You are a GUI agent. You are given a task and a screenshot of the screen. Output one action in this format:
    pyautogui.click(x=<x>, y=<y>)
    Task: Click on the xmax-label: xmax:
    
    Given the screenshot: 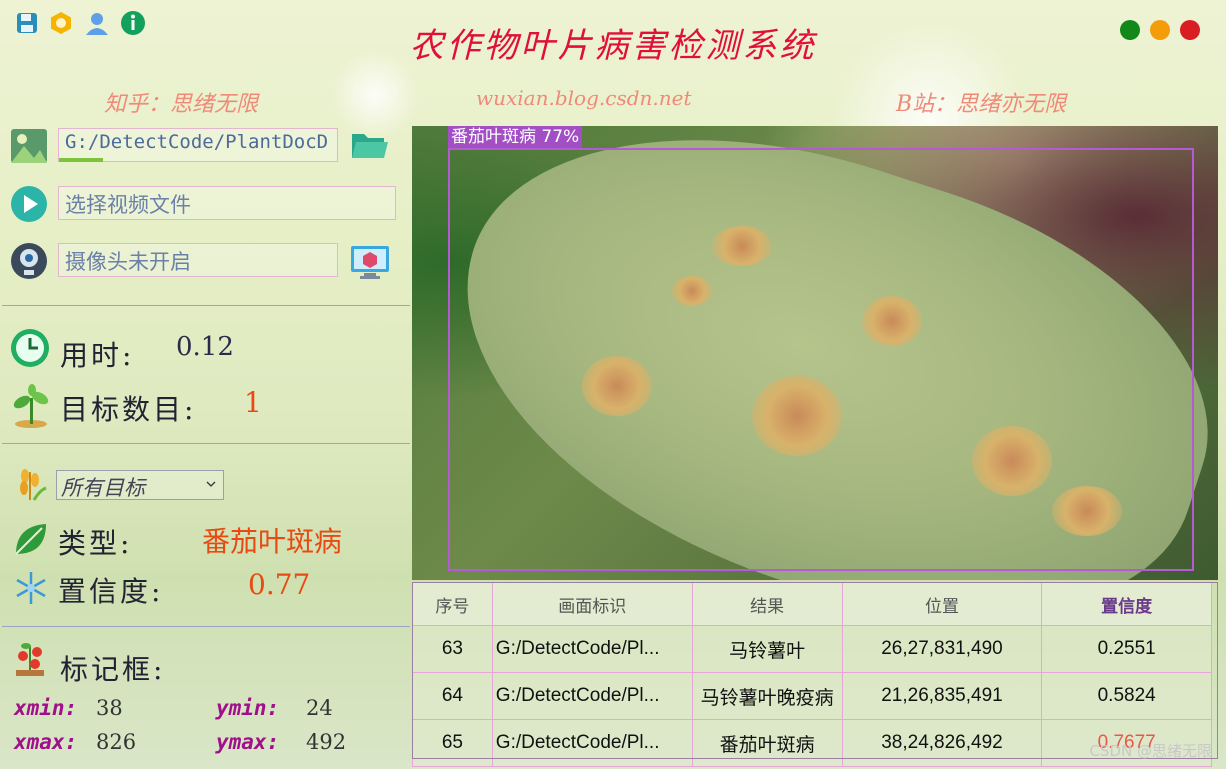 What is the action you would take?
    pyautogui.click(x=46, y=742)
    